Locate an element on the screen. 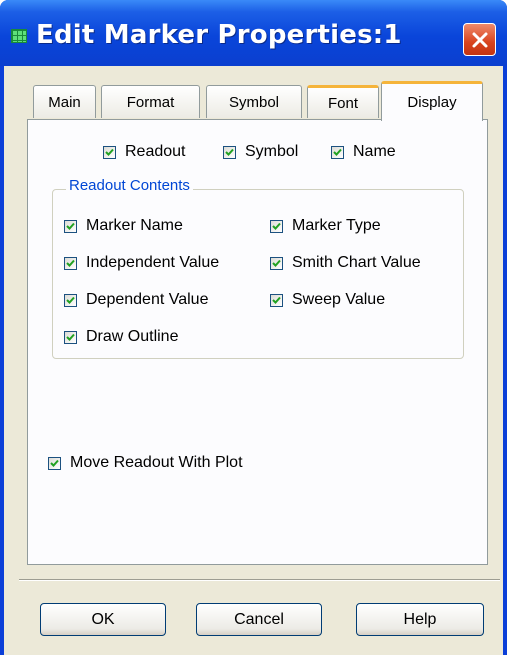 The height and width of the screenshot is (655, 507). tab-format: Format is located at coordinates (150, 101).